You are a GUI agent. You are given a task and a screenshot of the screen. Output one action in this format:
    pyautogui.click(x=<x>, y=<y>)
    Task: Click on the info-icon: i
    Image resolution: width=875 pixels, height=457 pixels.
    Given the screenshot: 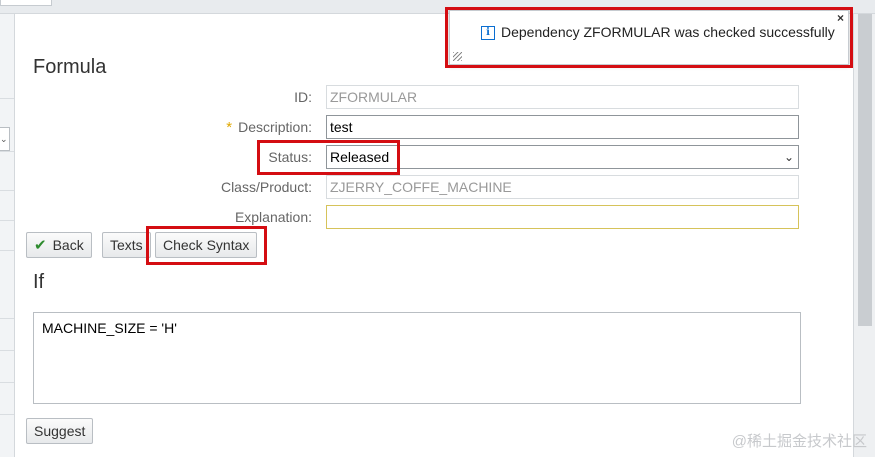 What is the action you would take?
    pyautogui.click(x=488, y=33)
    